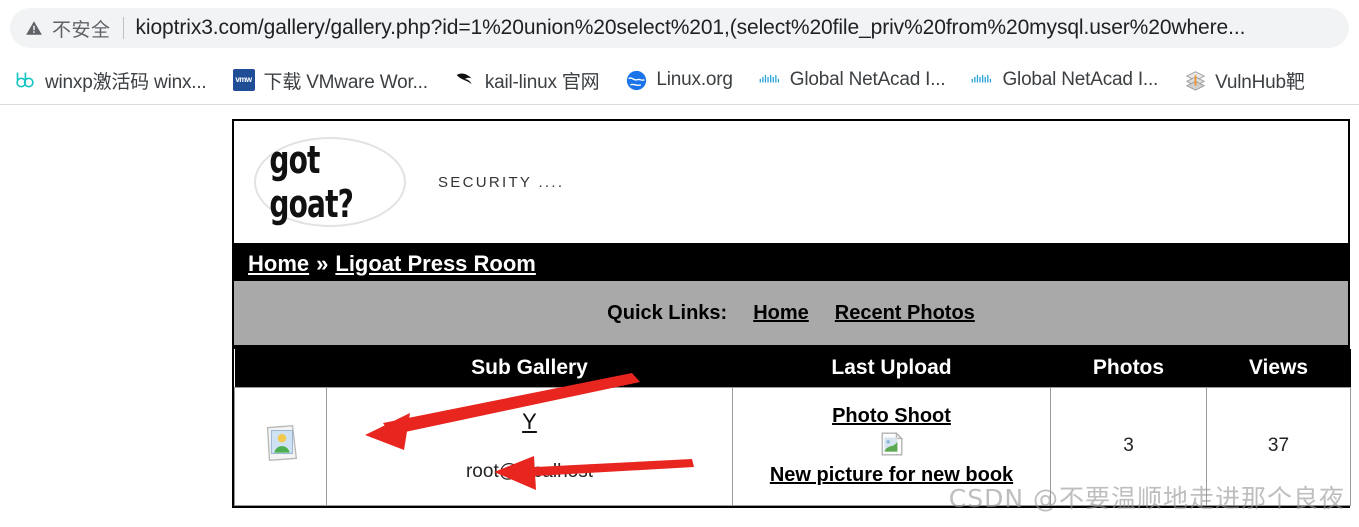 Image resolution: width=1359 pixels, height=527 pixels. Describe the element at coordinates (891, 475) in the screenshot. I see `last-upload-secondary-link: New picture for new book` at that location.